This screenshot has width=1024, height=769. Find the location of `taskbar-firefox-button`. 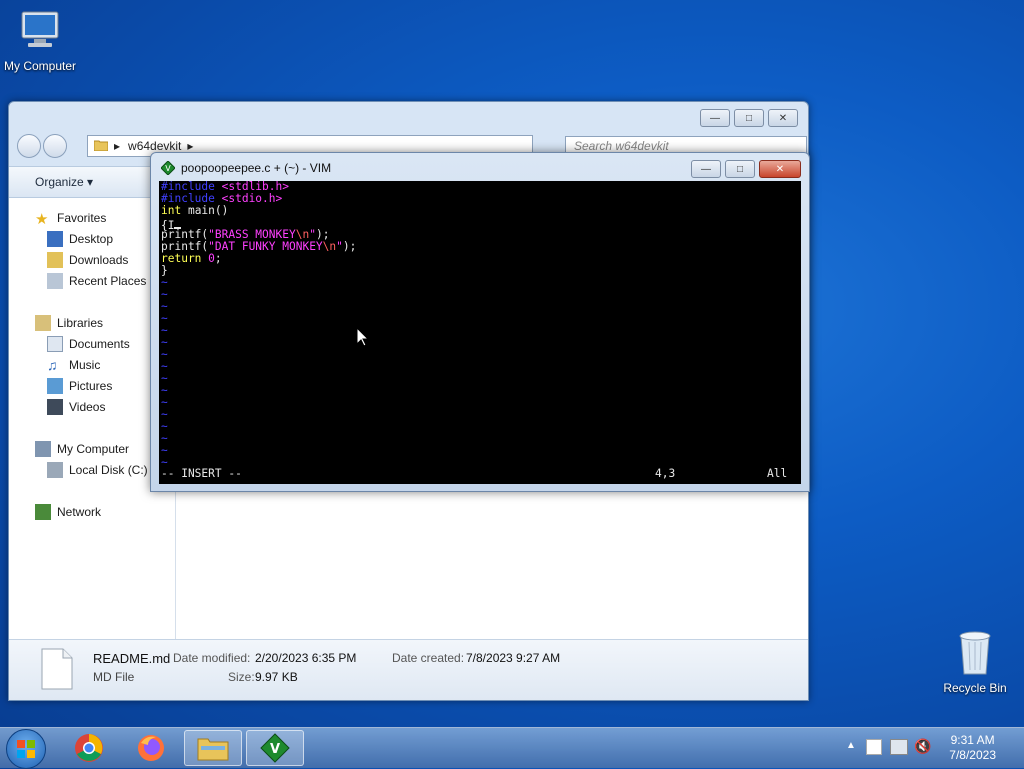

taskbar-firefox-button is located at coordinates (151, 748).